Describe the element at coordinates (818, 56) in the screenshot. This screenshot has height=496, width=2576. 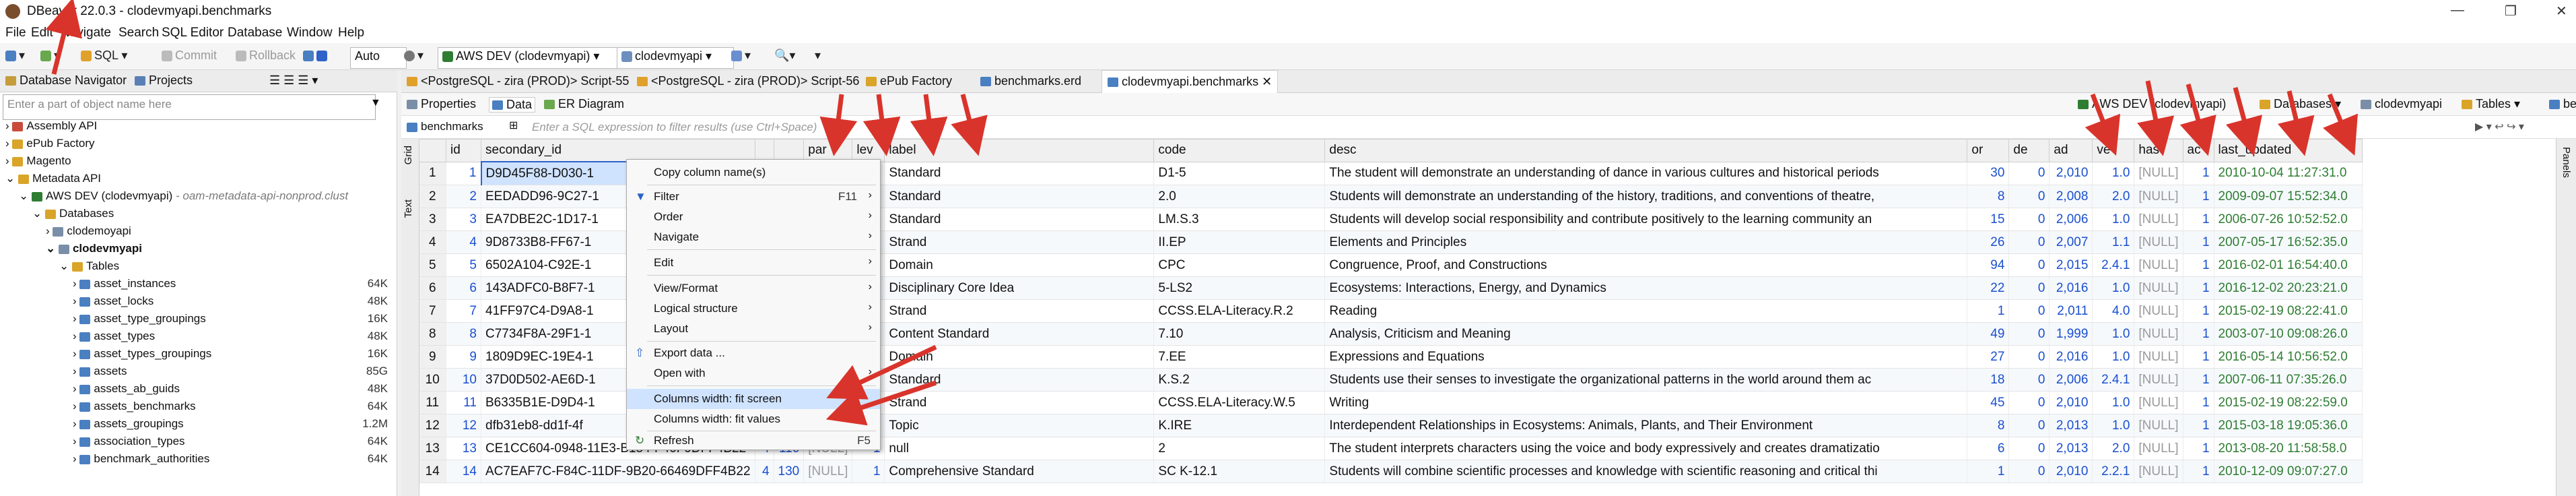
I see `chevron-down-icon: ▾` at that location.